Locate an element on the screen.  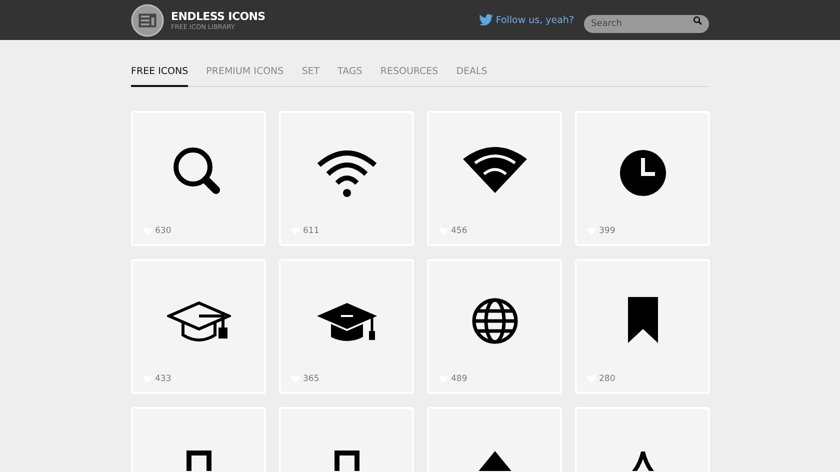
icon-card: 489 is located at coordinates (494, 326).